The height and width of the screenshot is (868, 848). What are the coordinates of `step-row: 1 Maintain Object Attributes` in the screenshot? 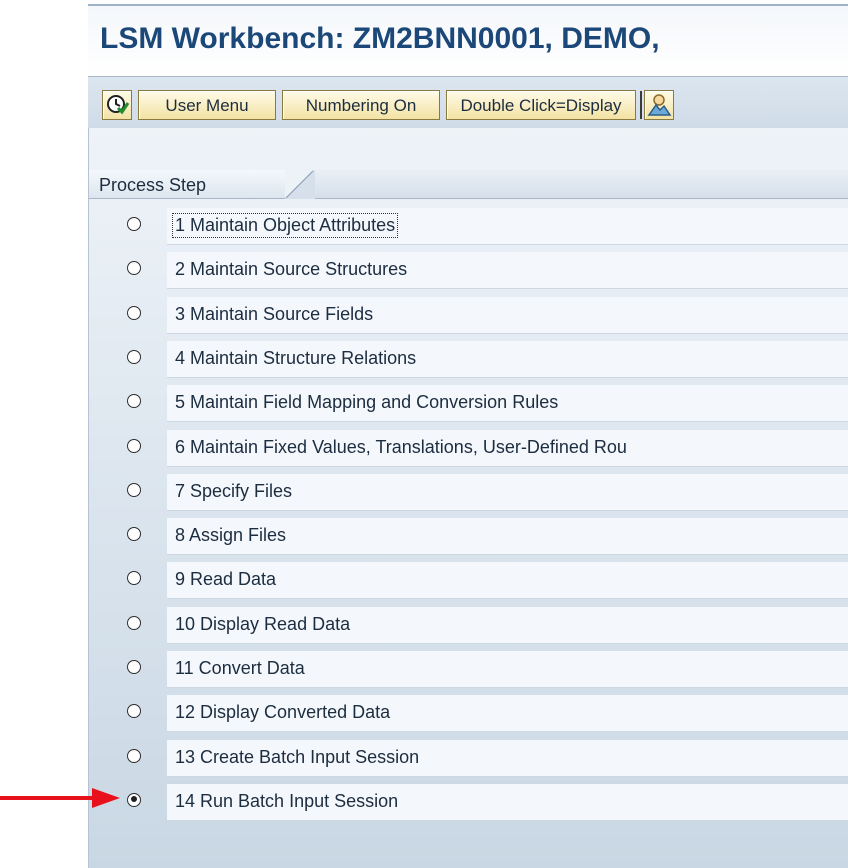 It's located at (468, 224).